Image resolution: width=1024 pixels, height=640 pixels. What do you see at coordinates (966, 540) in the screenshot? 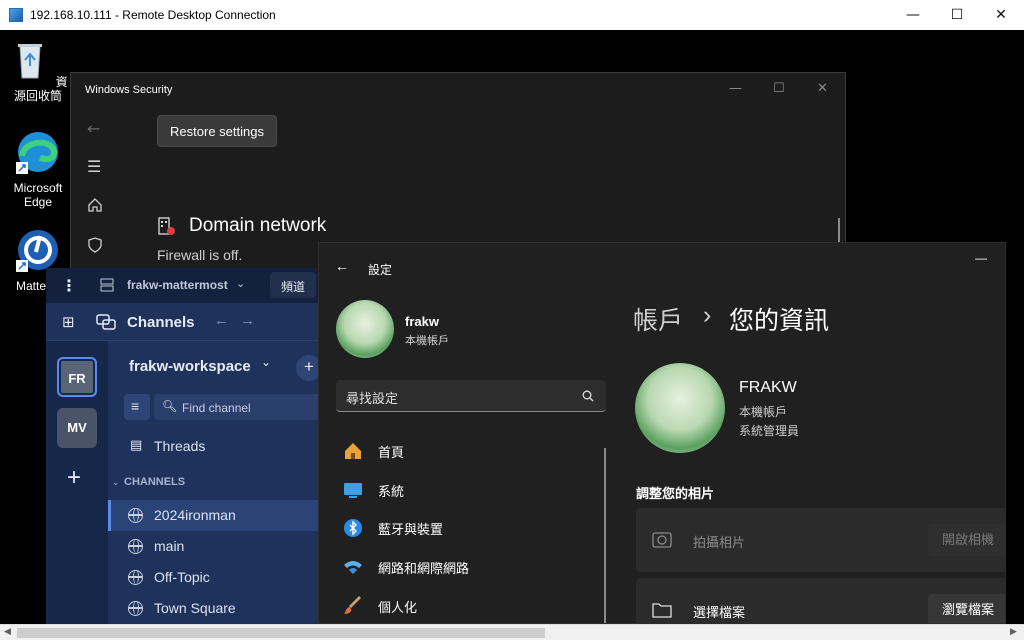
I see `open-camera-button: 開啟相機` at bounding box center [966, 540].